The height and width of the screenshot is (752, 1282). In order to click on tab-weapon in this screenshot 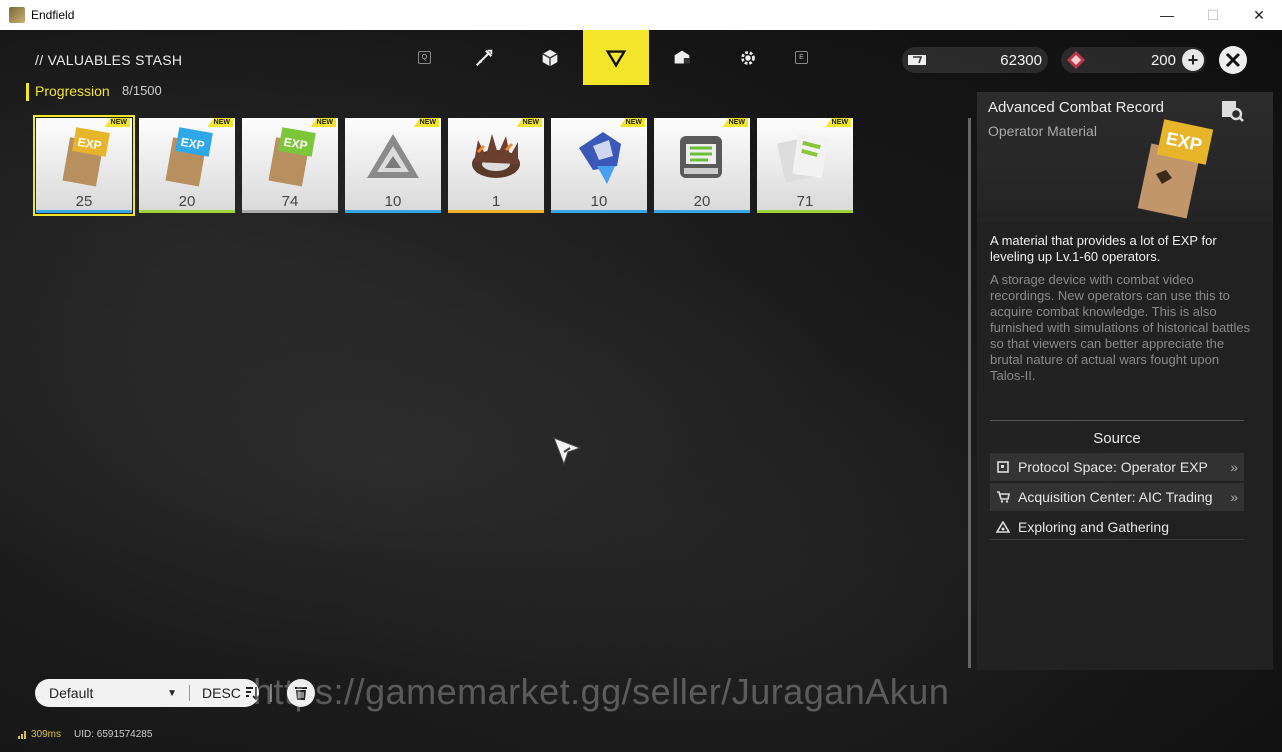, I will do `click(484, 57)`.